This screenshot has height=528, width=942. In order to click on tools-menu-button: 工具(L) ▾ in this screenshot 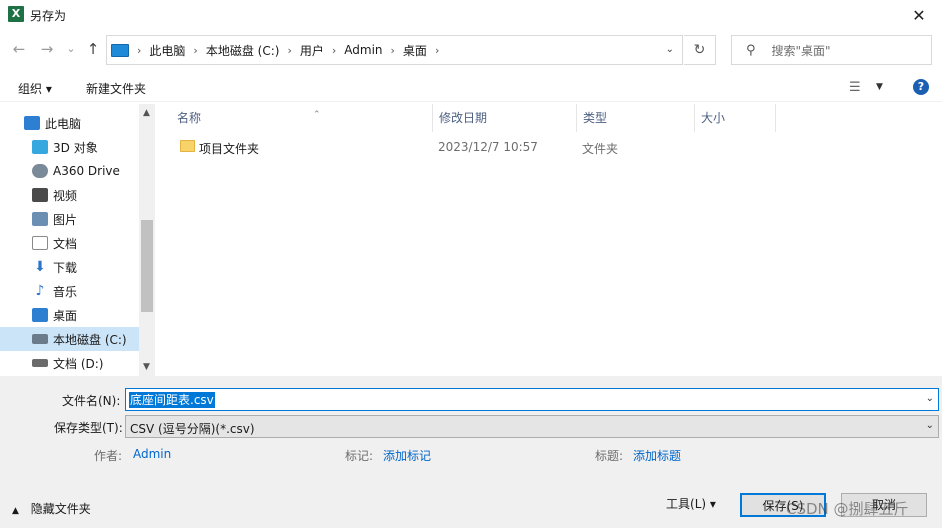, I will do `click(691, 505)`.